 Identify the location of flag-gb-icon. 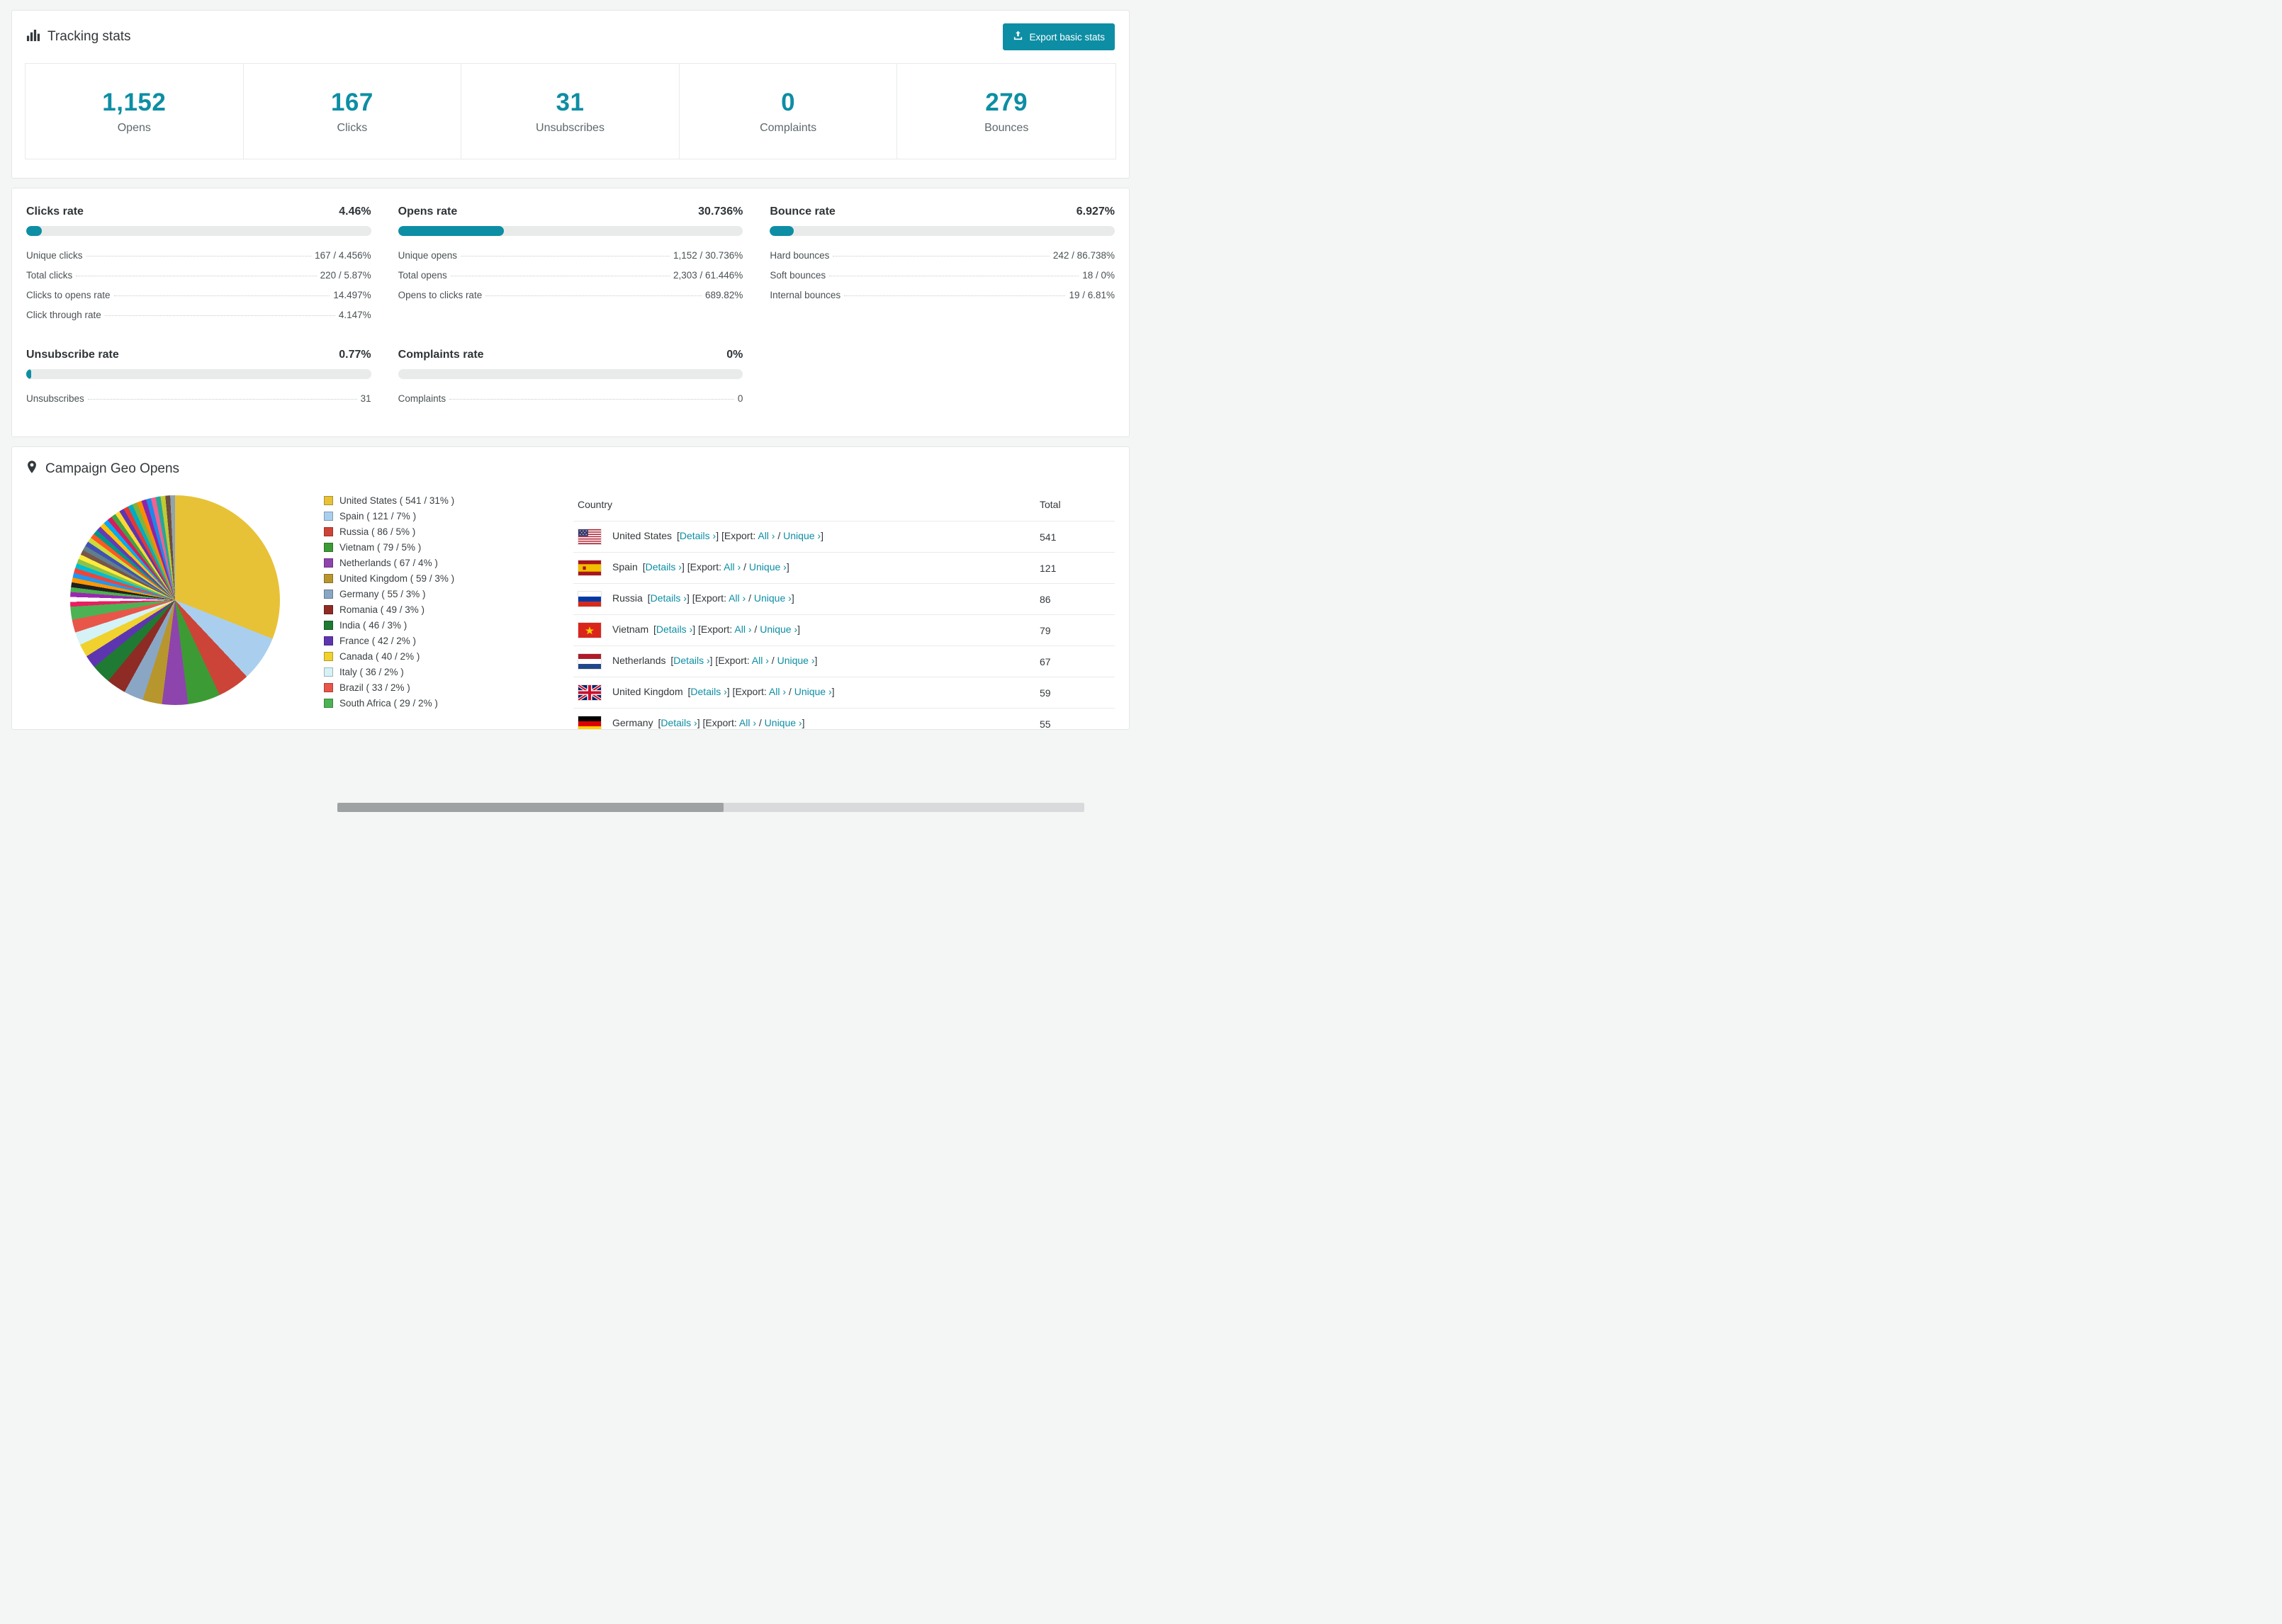
(590, 693).